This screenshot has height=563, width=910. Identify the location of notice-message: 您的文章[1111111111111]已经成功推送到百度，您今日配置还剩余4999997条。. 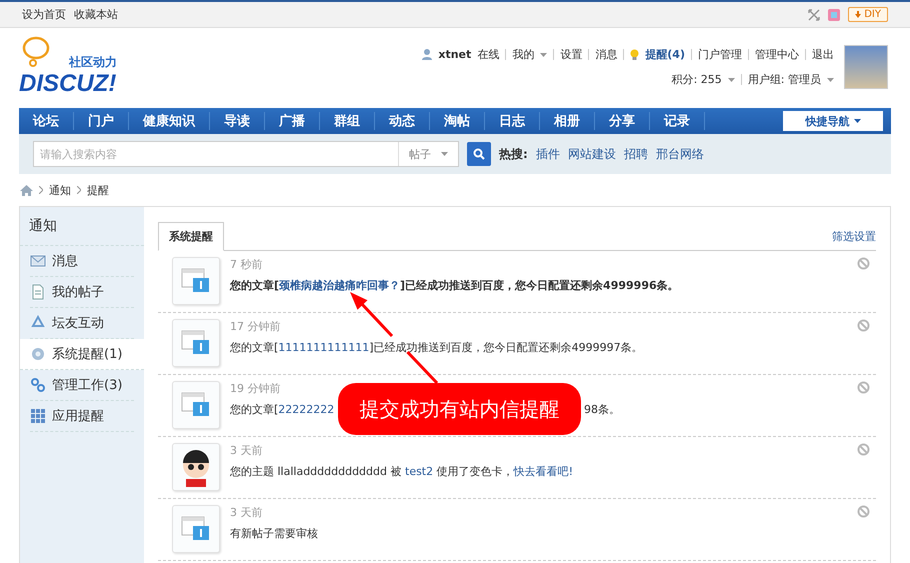
(436, 347).